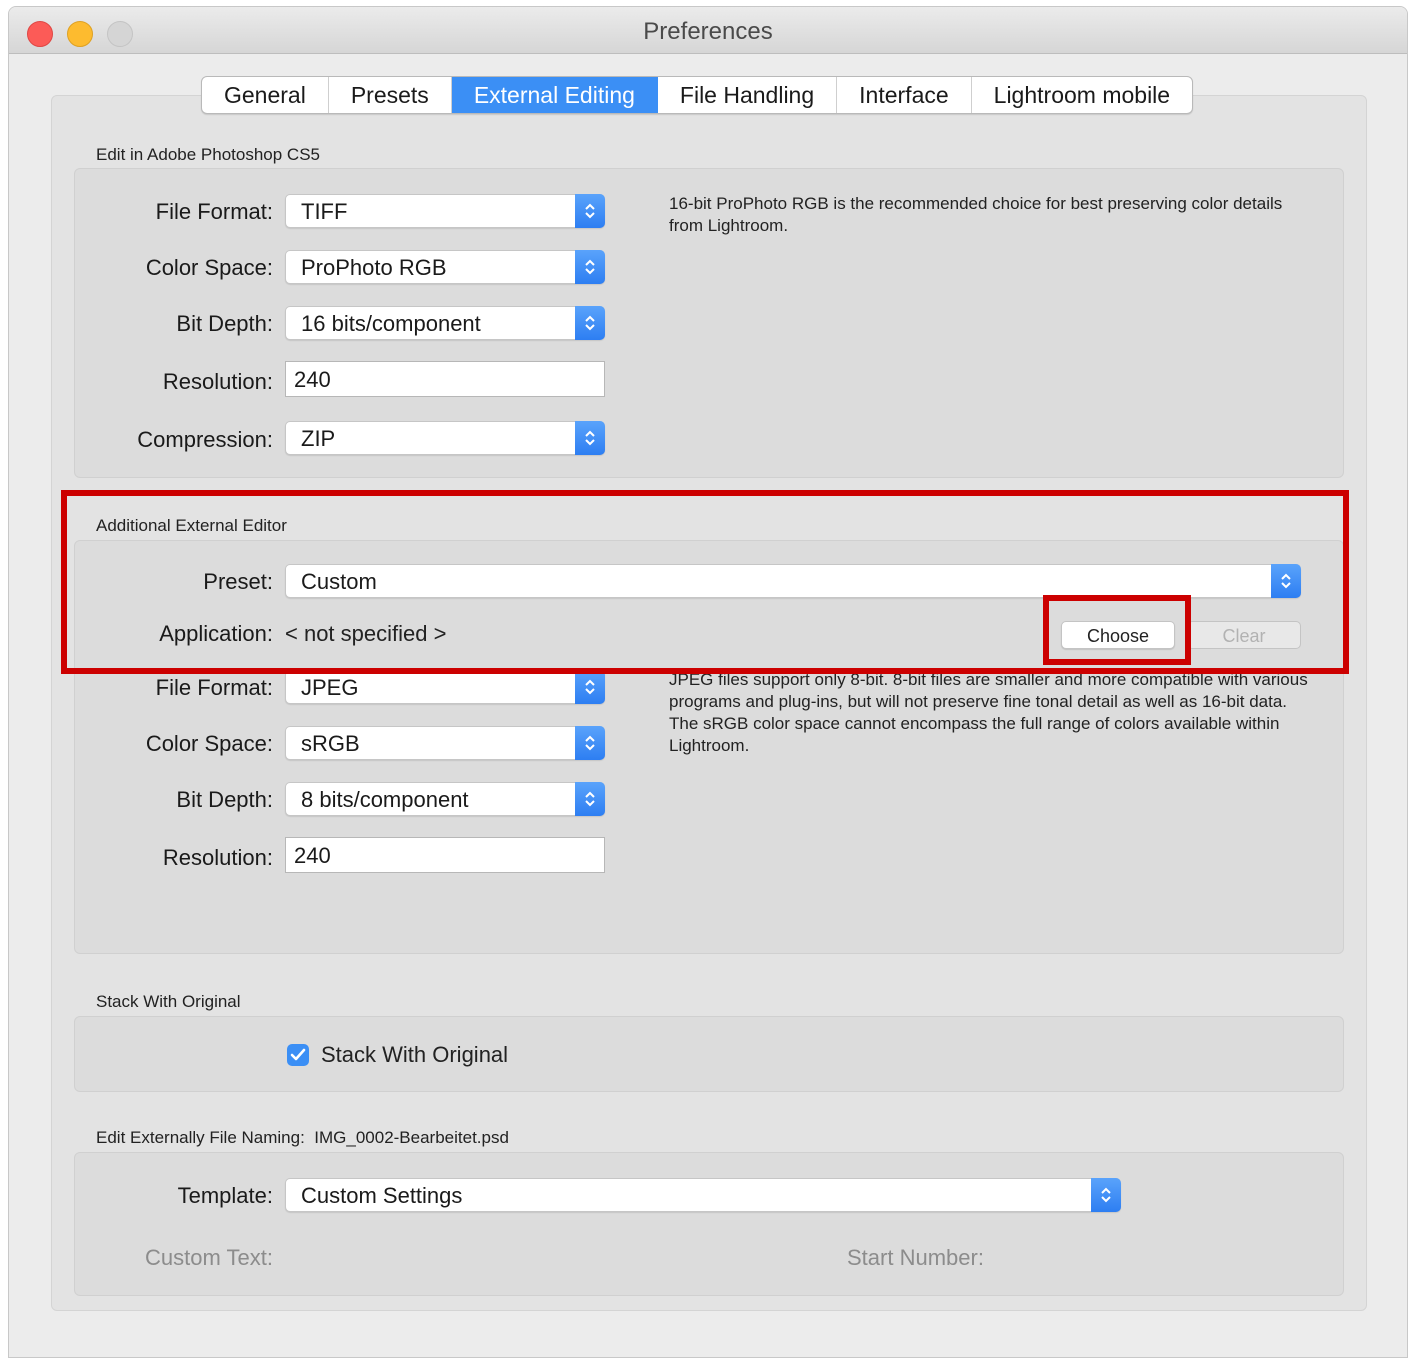  I want to click on ae-bit-depth-select: 8 bits/component, so click(445, 799).